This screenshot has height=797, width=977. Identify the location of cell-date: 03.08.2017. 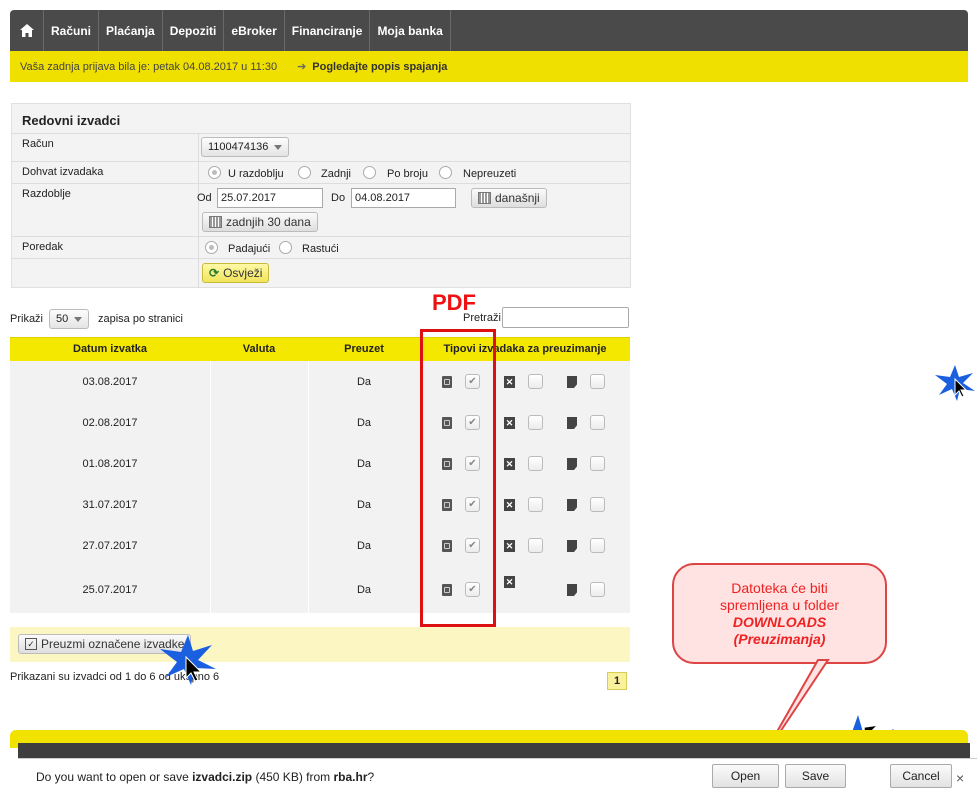
(110, 381).